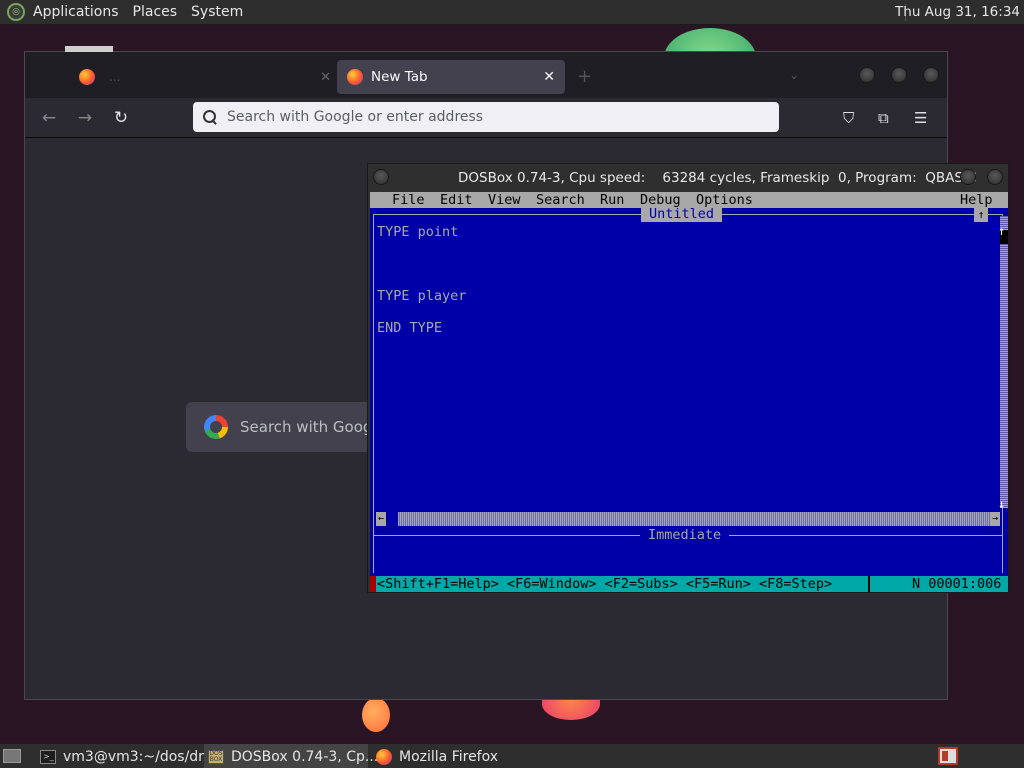 The height and width of the screenshot is (768, 1024). I want to click on menu-edit: Edit, so click(456, 200).